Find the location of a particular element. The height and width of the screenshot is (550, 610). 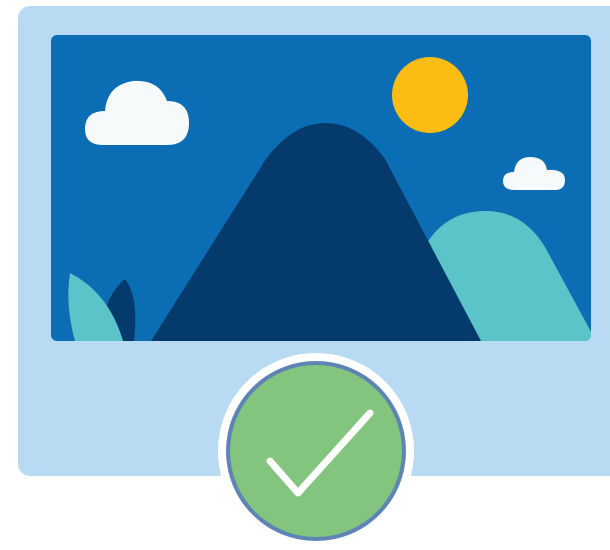

badge-fill is located at coordinates (316, 451).